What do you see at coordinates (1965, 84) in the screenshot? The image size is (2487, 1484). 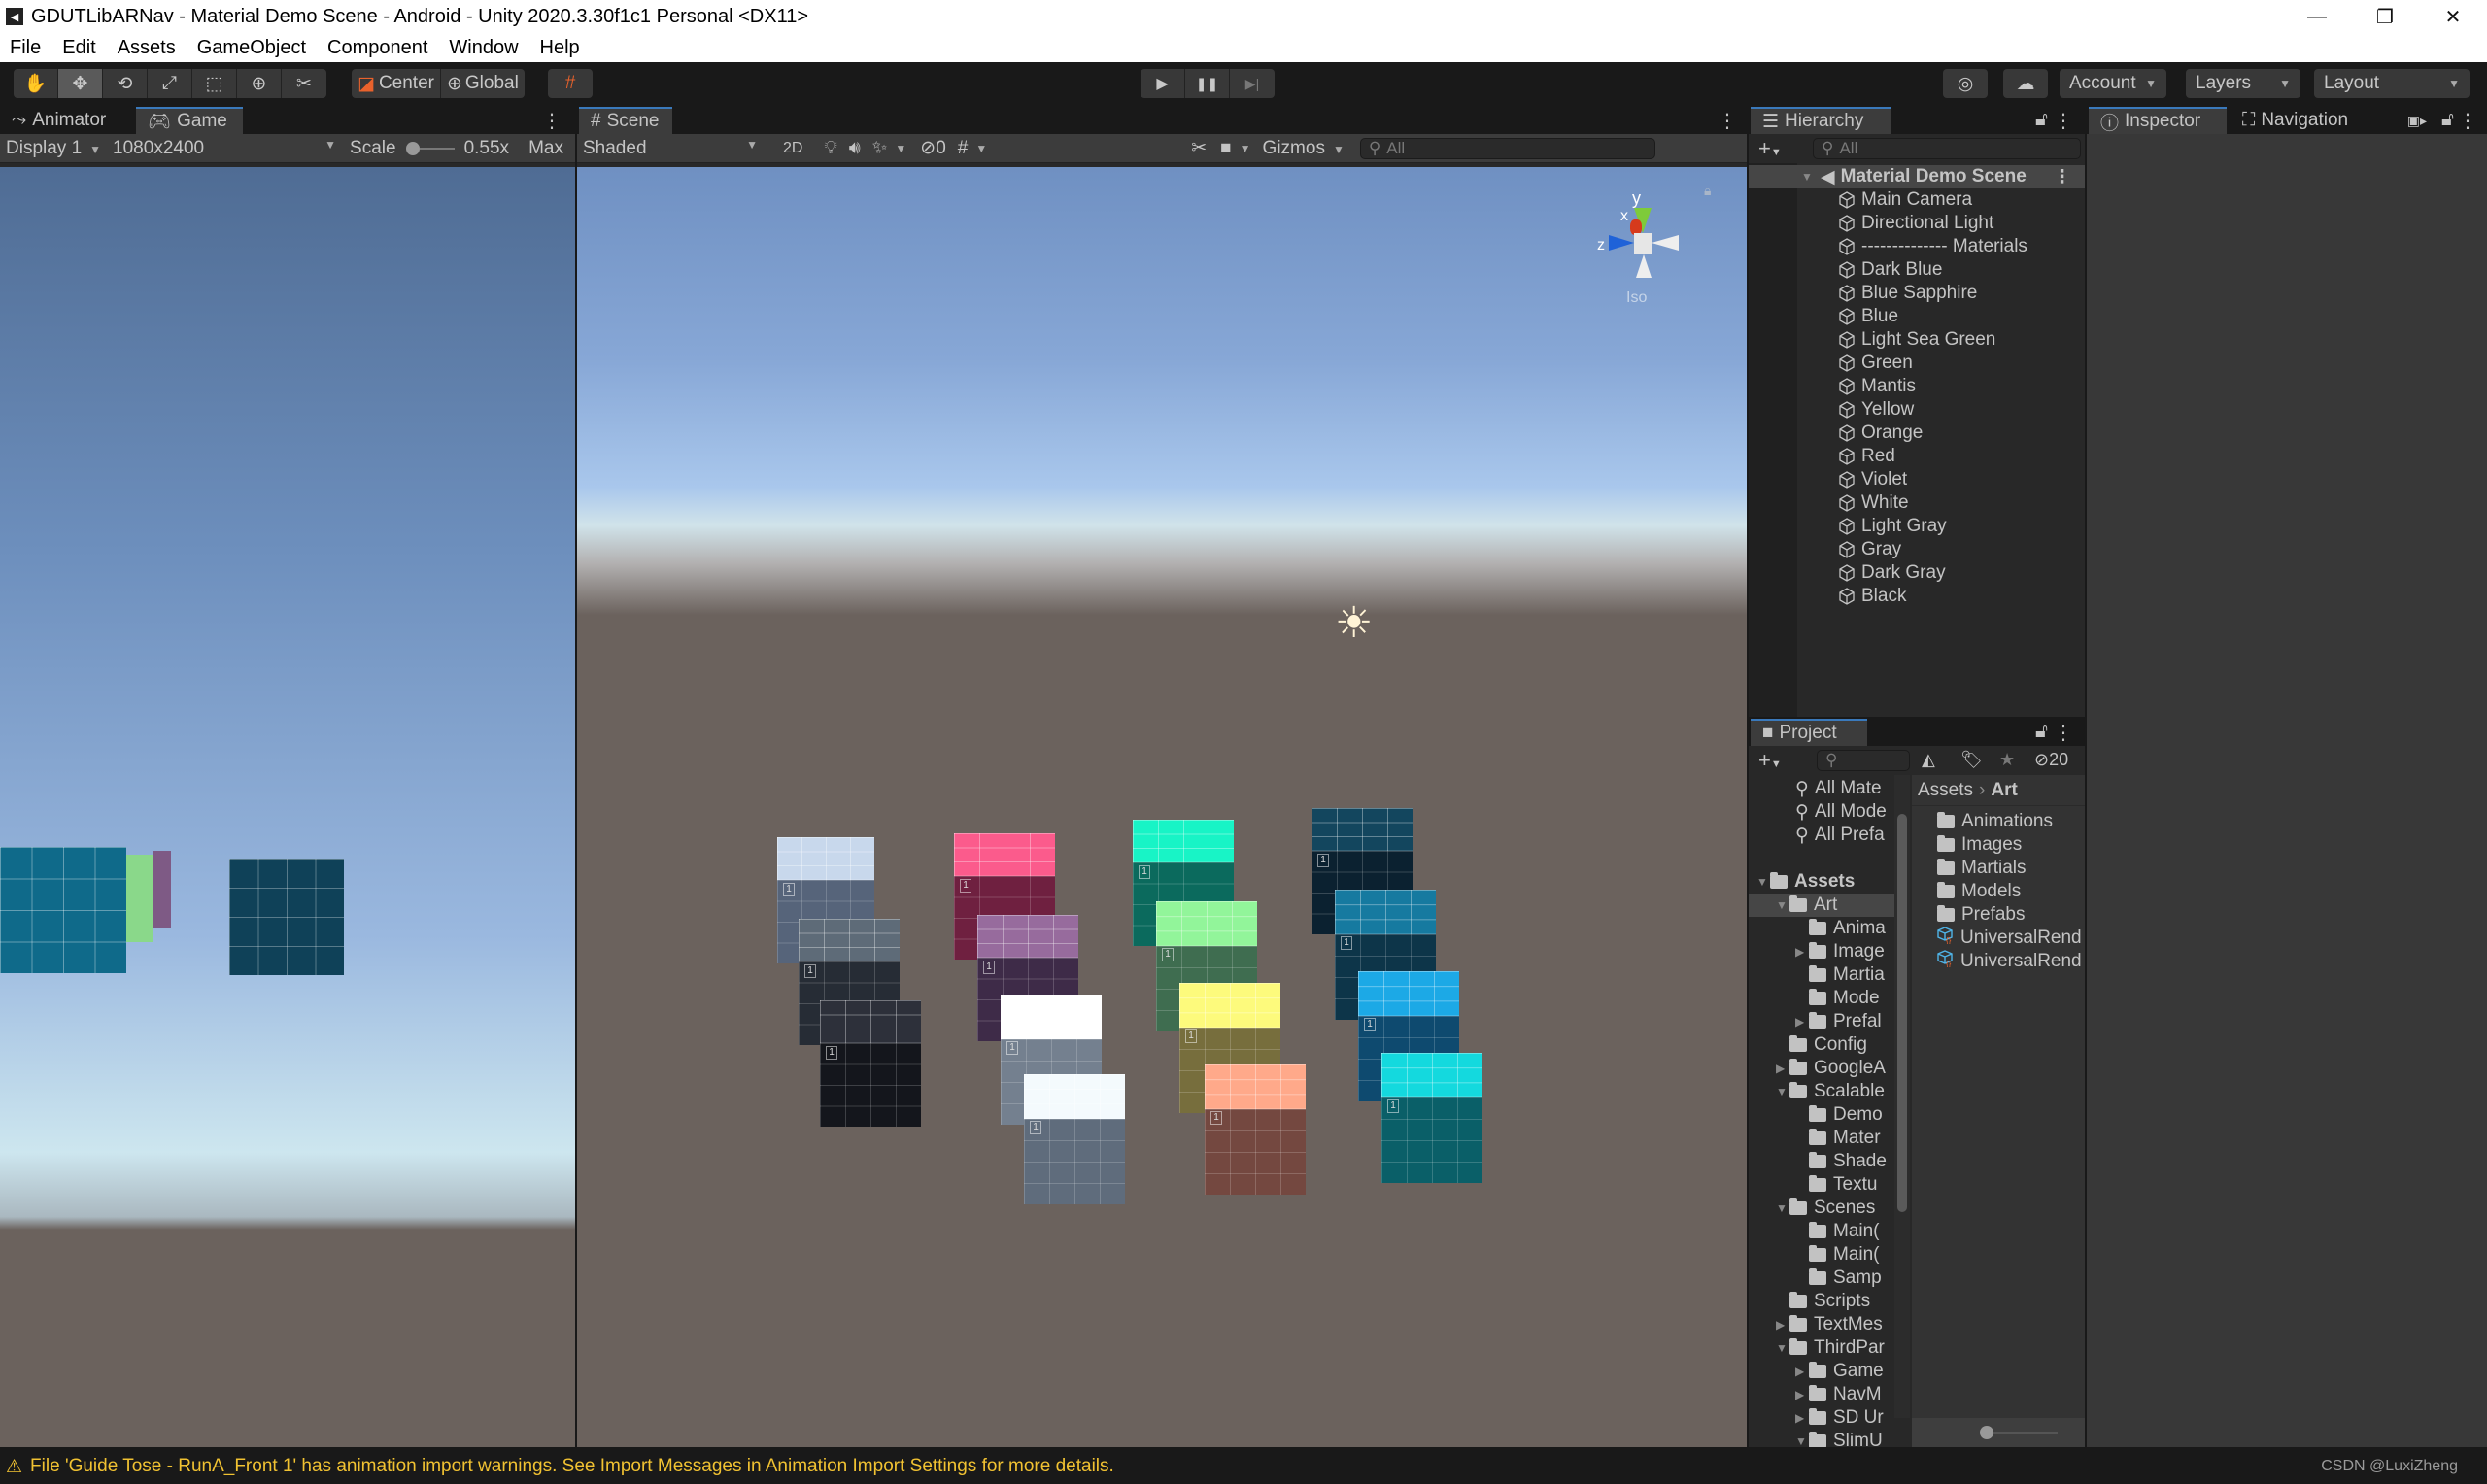 I see `collab-icon: ◎` at bounding box center [1965, 84].